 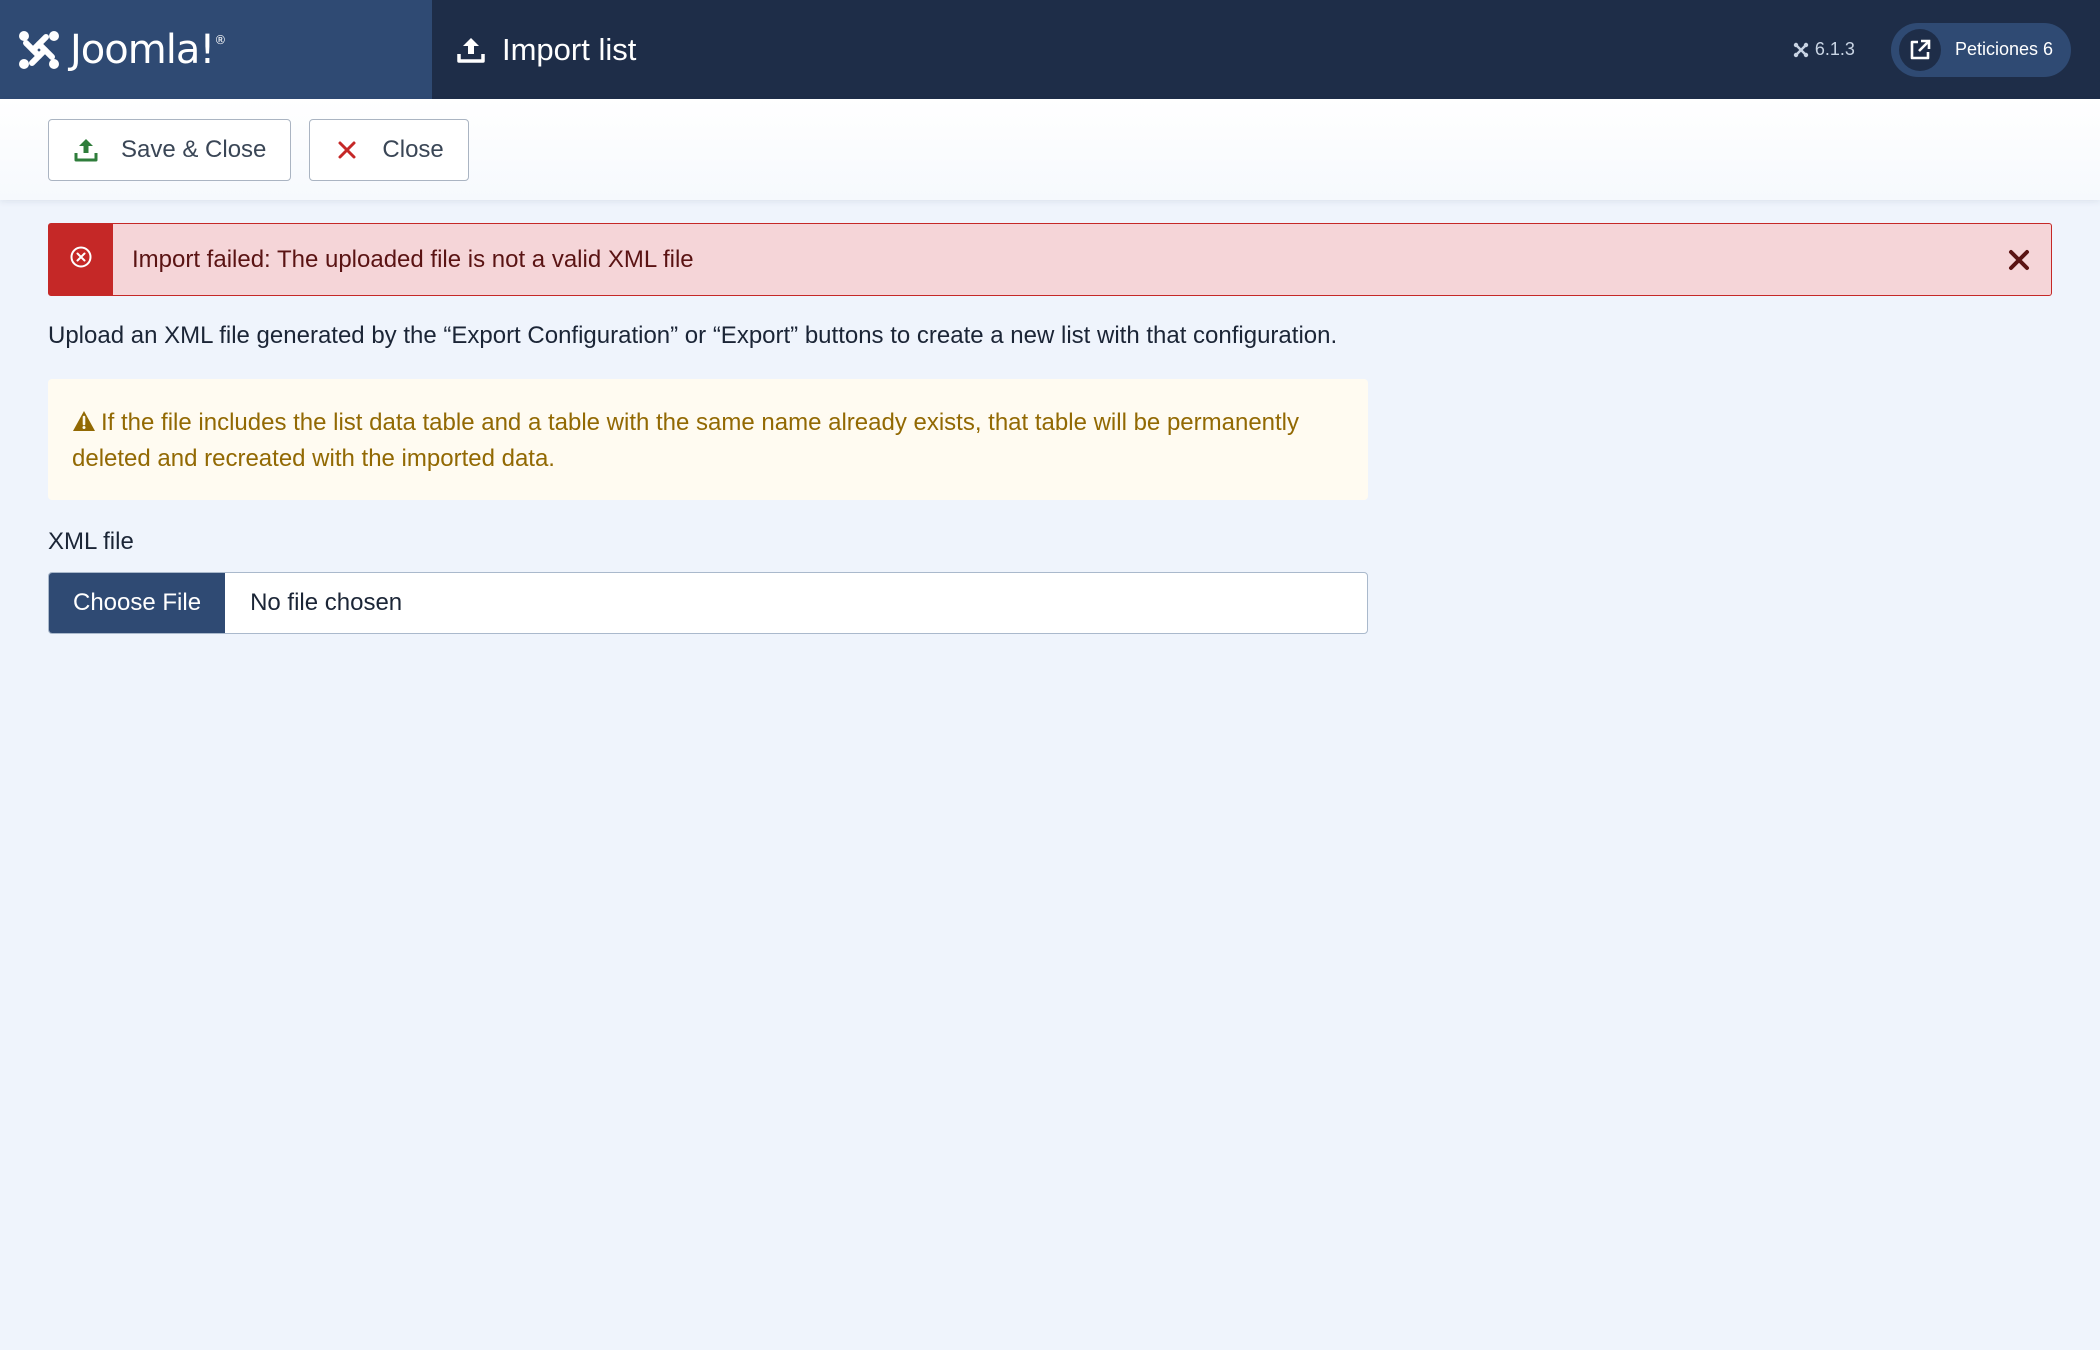 I want to click on version-number: 6.1.3, so click(x=1834, y=49).